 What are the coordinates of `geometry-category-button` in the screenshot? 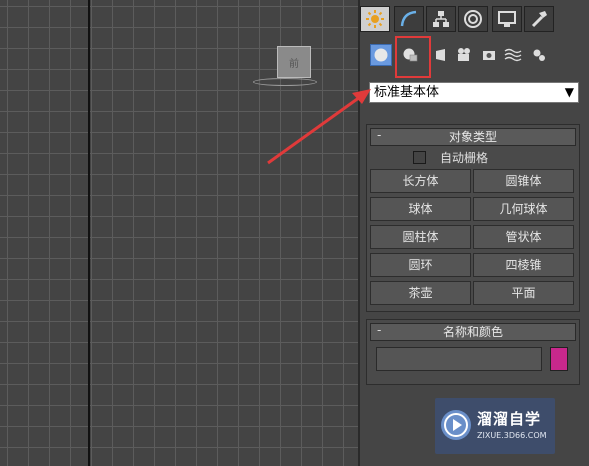 It's located at (381, 55).